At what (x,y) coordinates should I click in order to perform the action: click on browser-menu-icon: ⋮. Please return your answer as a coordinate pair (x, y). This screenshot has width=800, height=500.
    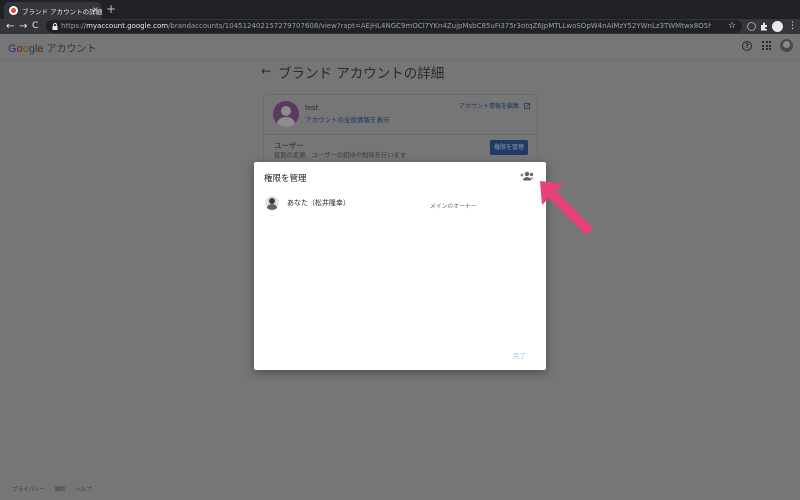
    Looking at the image, I should click on (792, 26).